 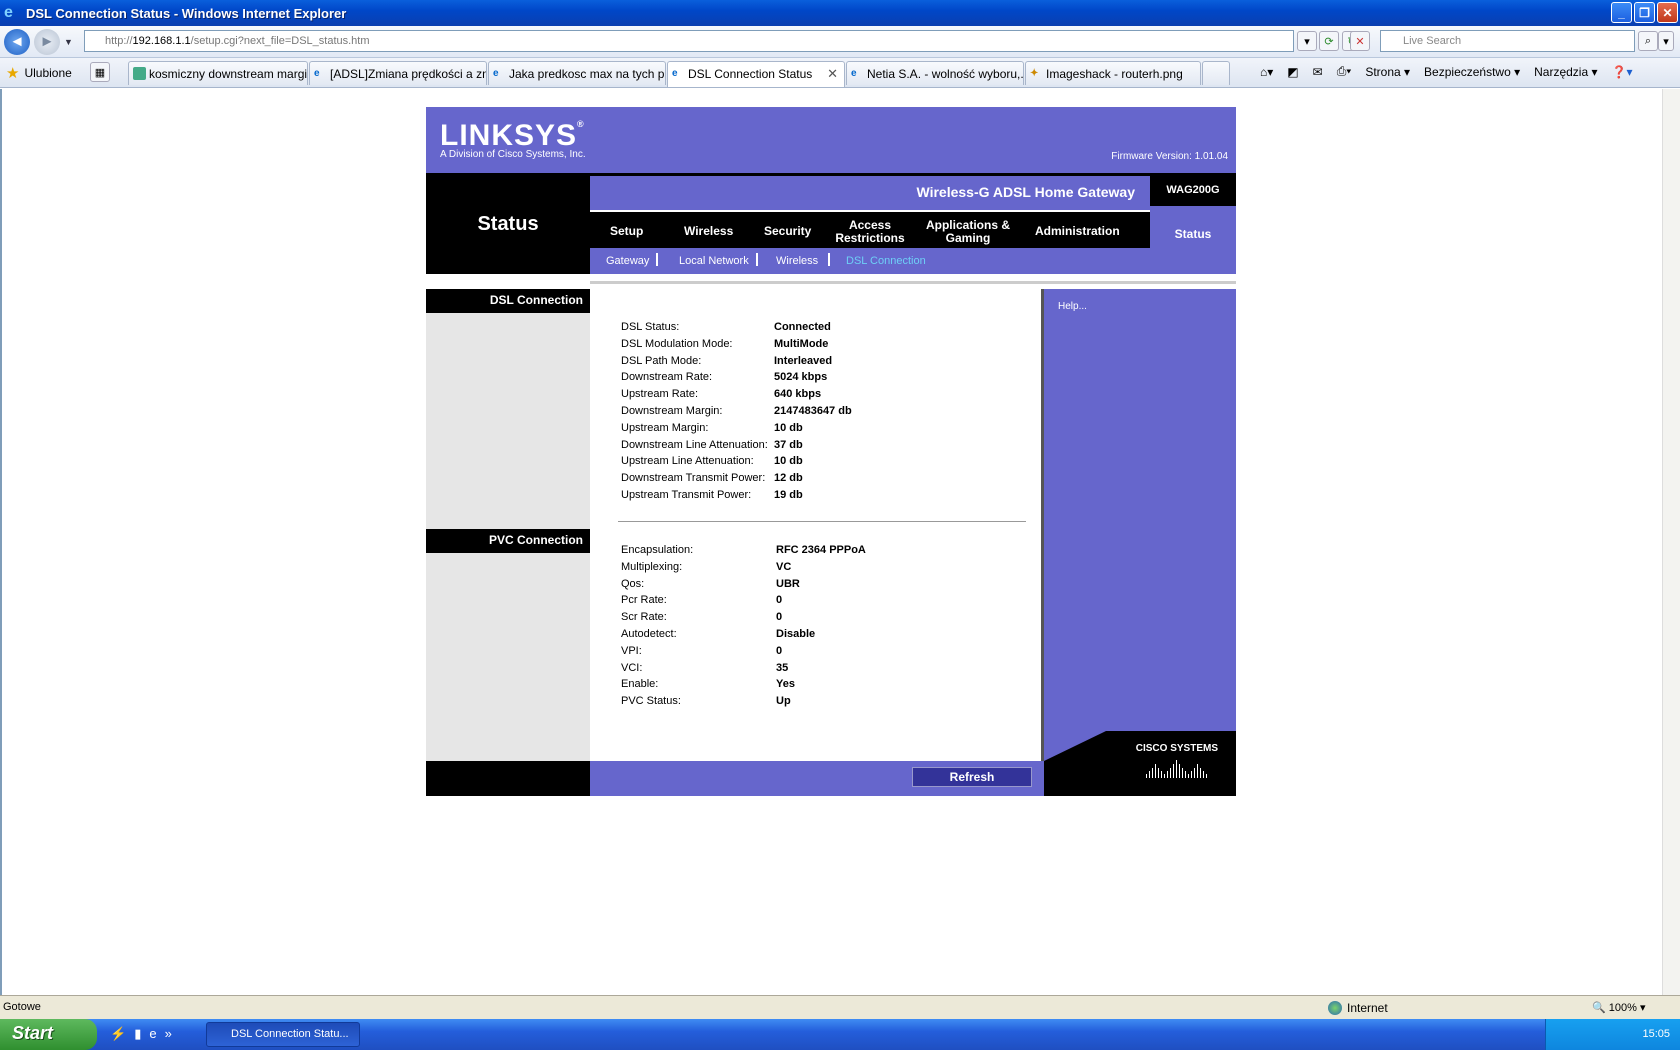 I want to click on feeds-icon: ◩, so click(x=1292, y=72).